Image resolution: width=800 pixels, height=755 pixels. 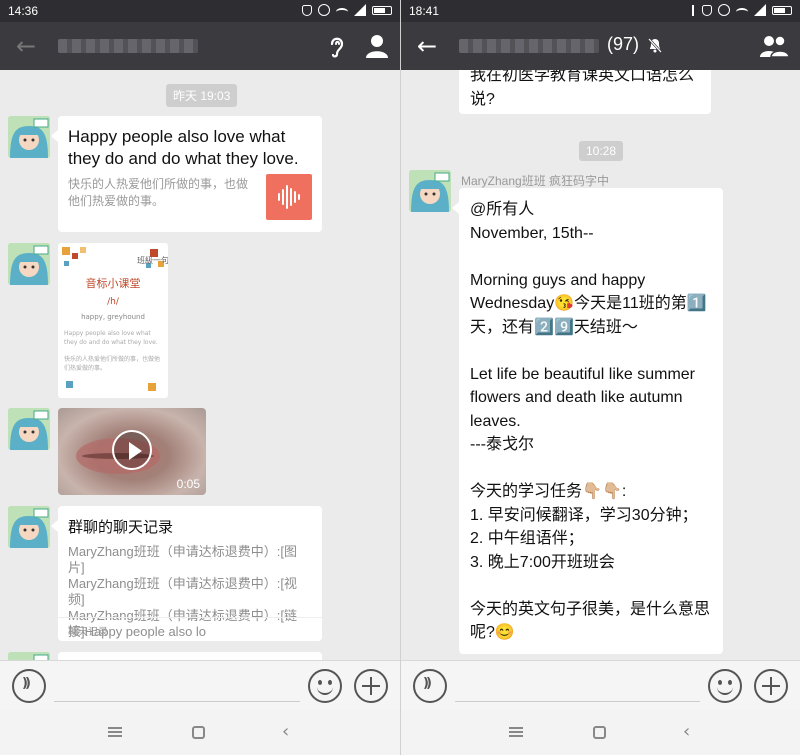 I want to click on video-message: 0:05, so click(x=132, y=451).